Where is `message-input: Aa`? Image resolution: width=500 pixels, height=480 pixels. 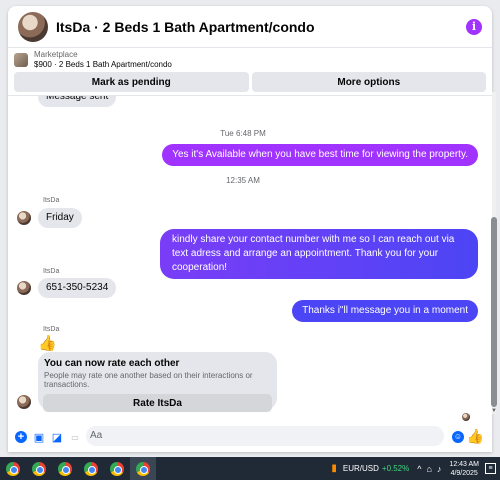
message-input: Aa is located at coordinates (265, 436).